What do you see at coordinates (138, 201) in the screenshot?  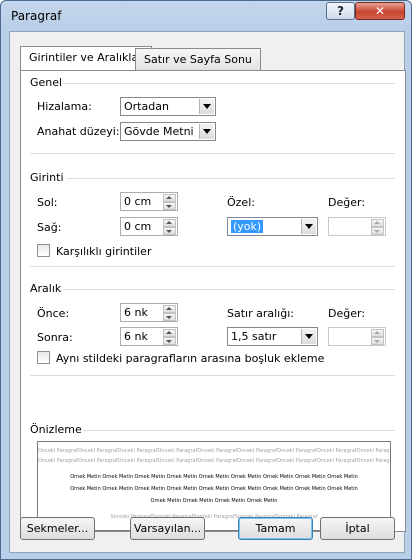 I see `indent-left-value: 0 cm` at bounding box center [138, 201].